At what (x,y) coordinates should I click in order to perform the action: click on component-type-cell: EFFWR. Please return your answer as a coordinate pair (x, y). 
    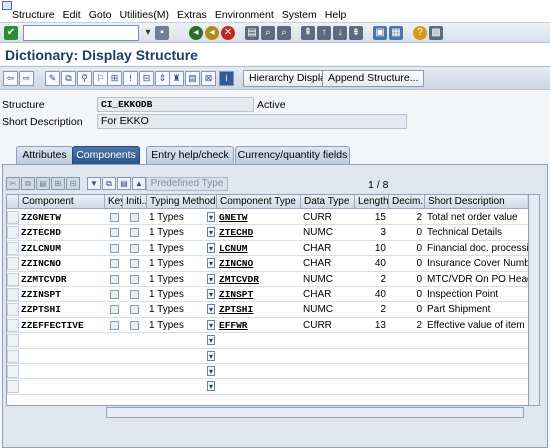
    Looking at the image, I should click on (259, 325).